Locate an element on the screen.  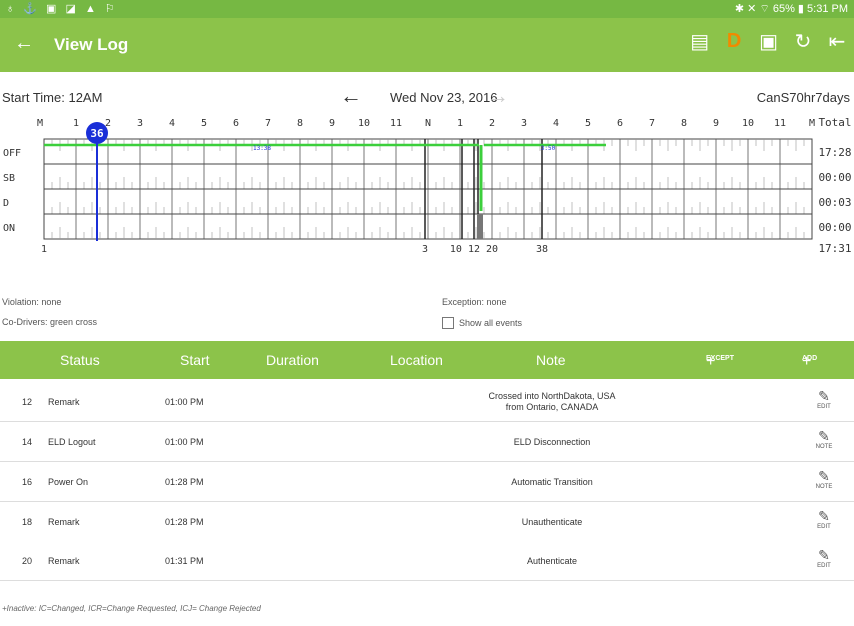
duration-annotation: 13:38 is located at coordinates (262, 148).